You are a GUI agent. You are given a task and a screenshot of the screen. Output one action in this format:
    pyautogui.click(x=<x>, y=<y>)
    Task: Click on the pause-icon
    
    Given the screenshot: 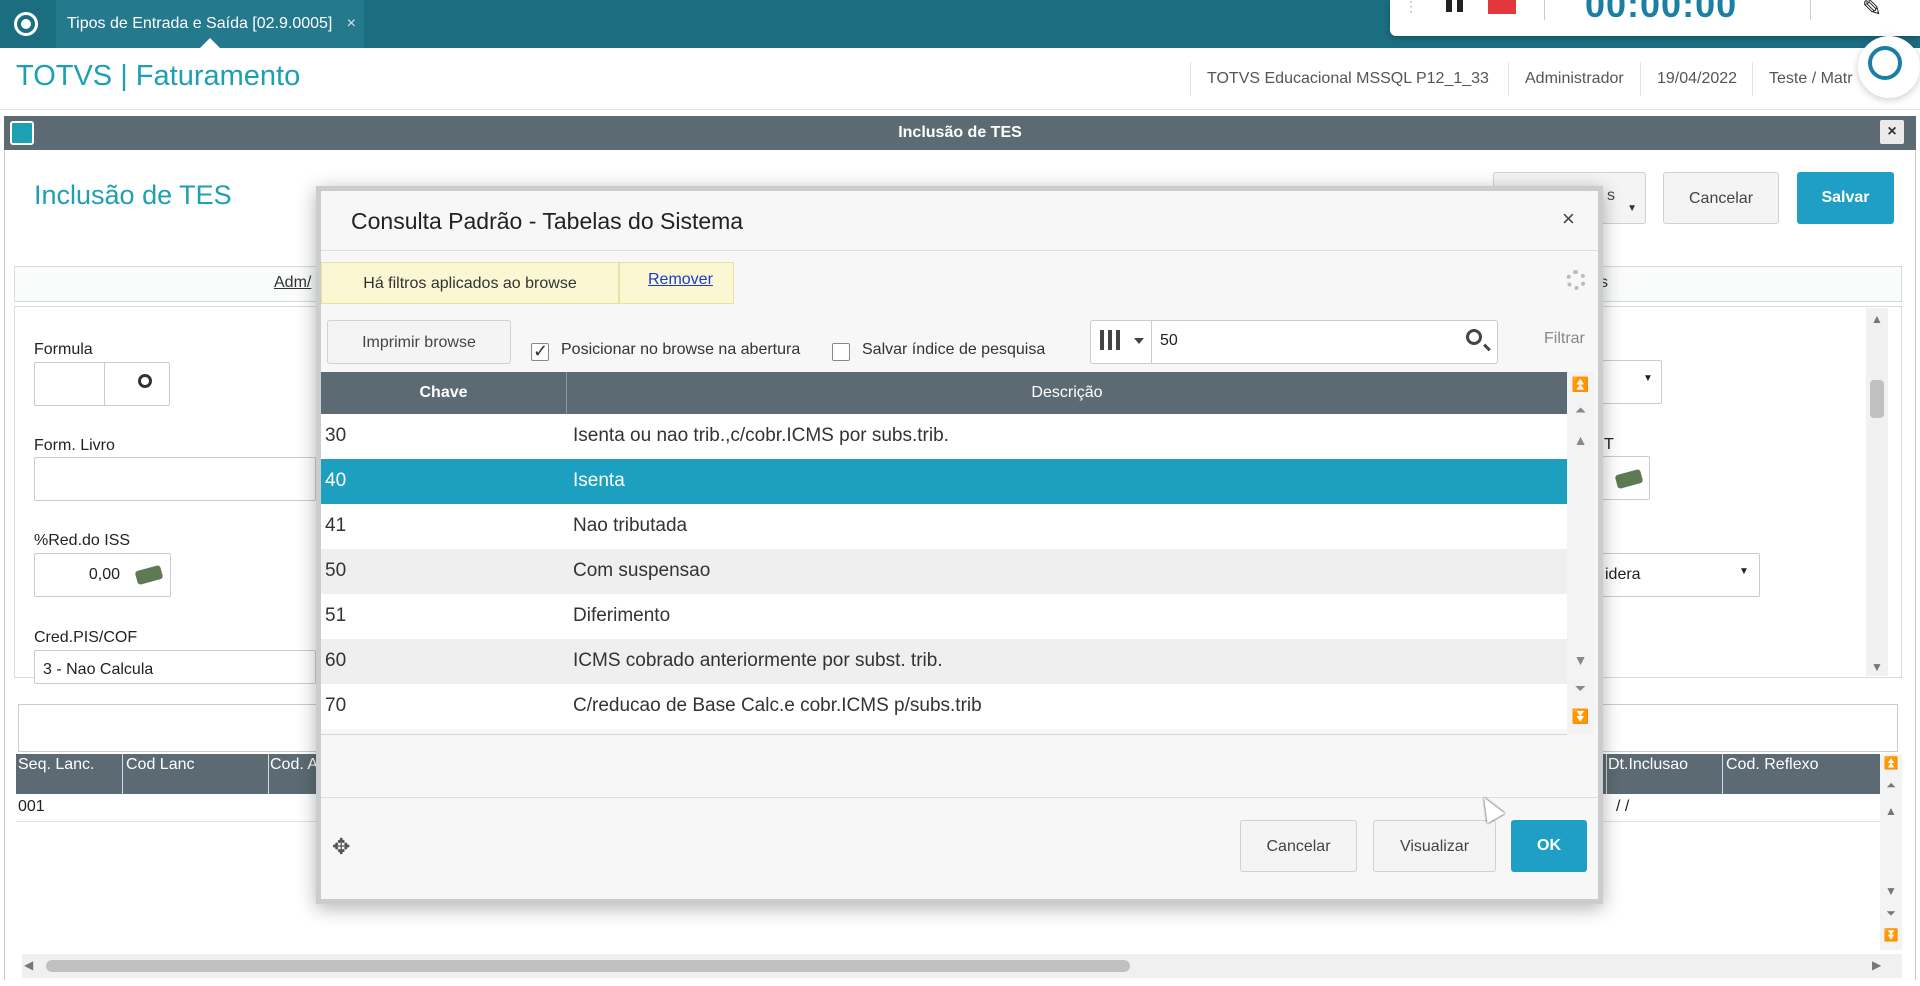 What is the action you would take?
    pyautogui.click(x=1455, y=6)
    